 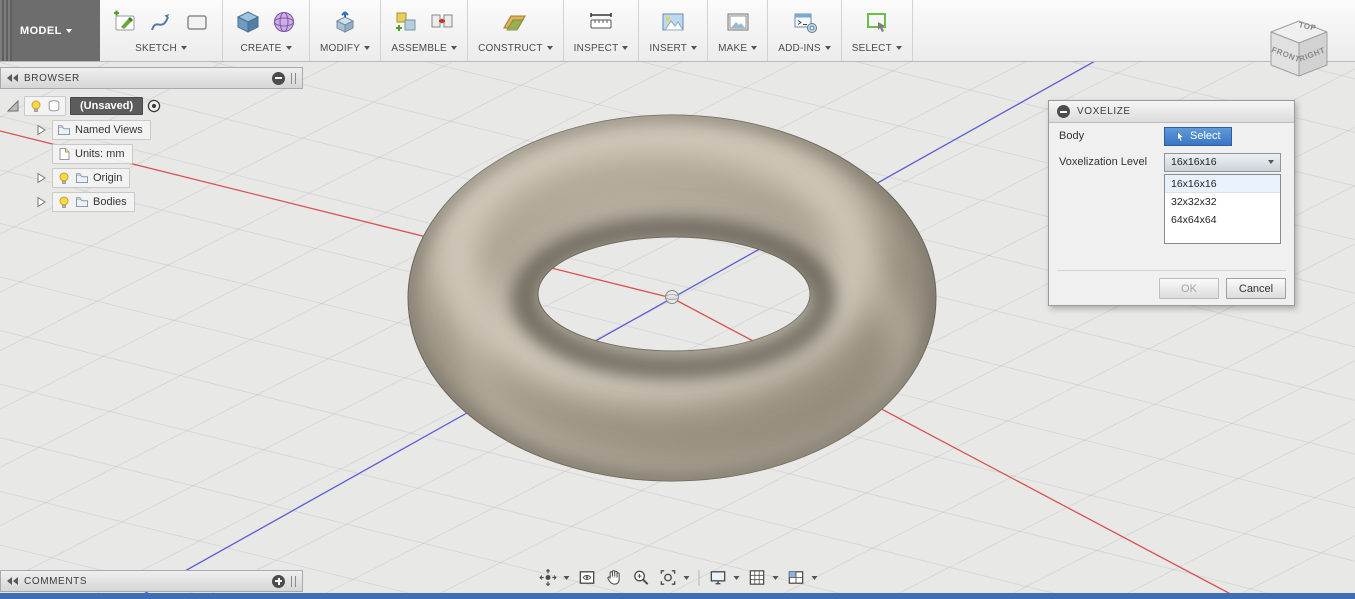 What do you see at coordinates (1103, 162) in the screenshot?
I see `voxelization-level-label: Voxelization Level` at bounding box center [1103, 162].